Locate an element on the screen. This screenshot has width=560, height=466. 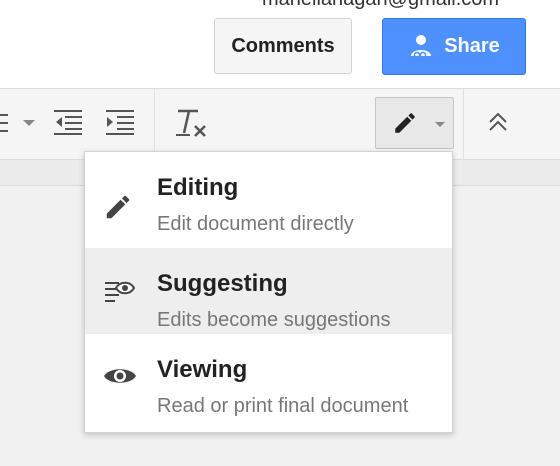
menu-item-viewing: Viewing Read or print final document is located at coordinates (268, 377).